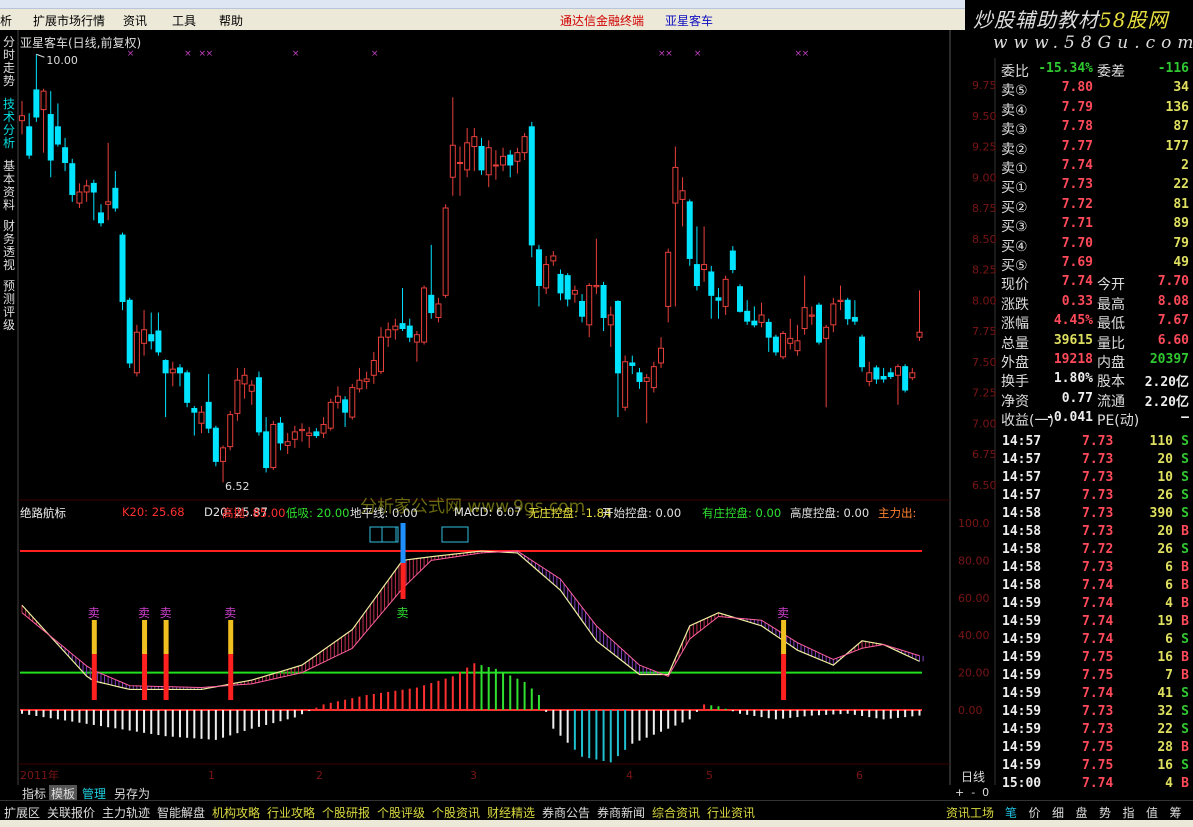  I want to click on bottom-link: 财经精选, so click(511, 812).